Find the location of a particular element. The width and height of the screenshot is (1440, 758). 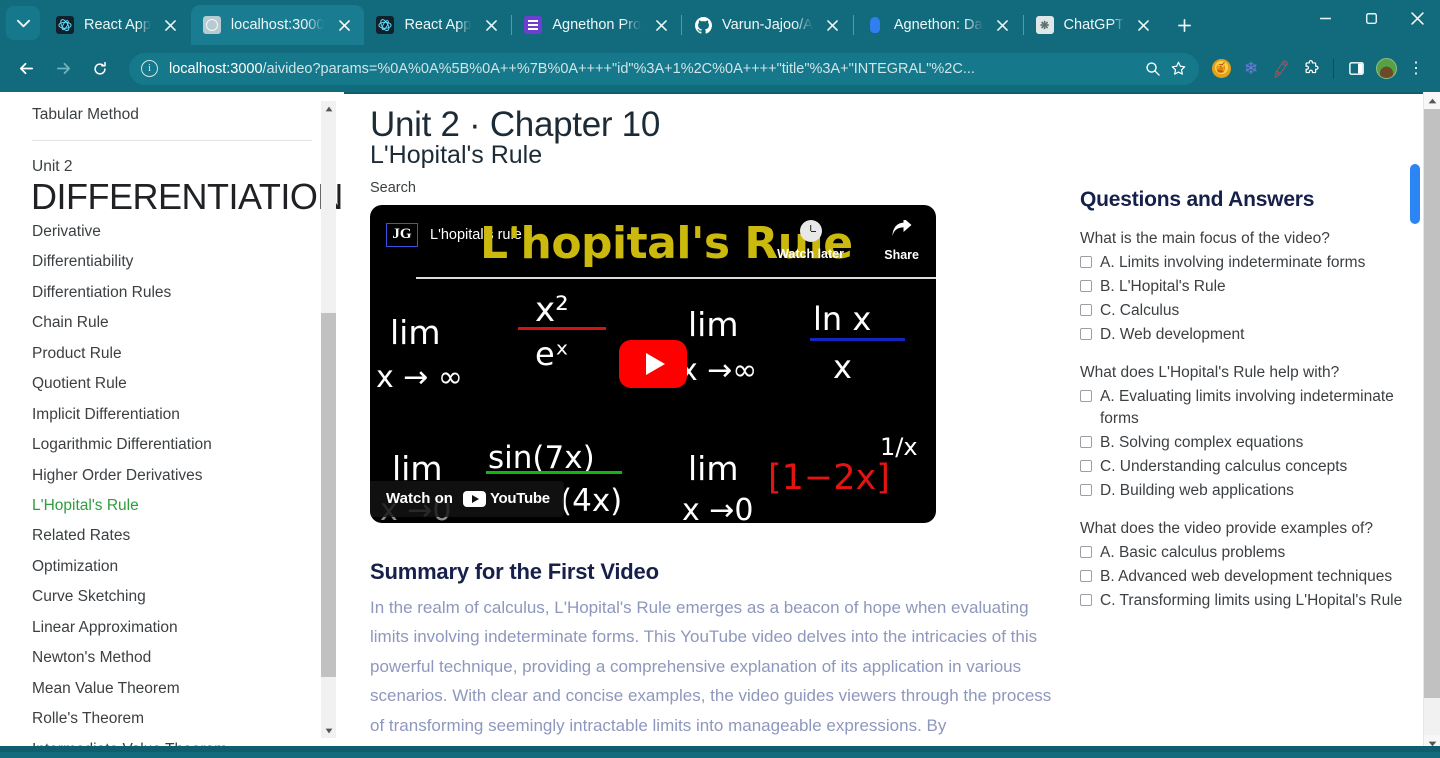

sidebar-item-implicit-differentiation: Implicit Differentiation is located at coordinates (188, 415).